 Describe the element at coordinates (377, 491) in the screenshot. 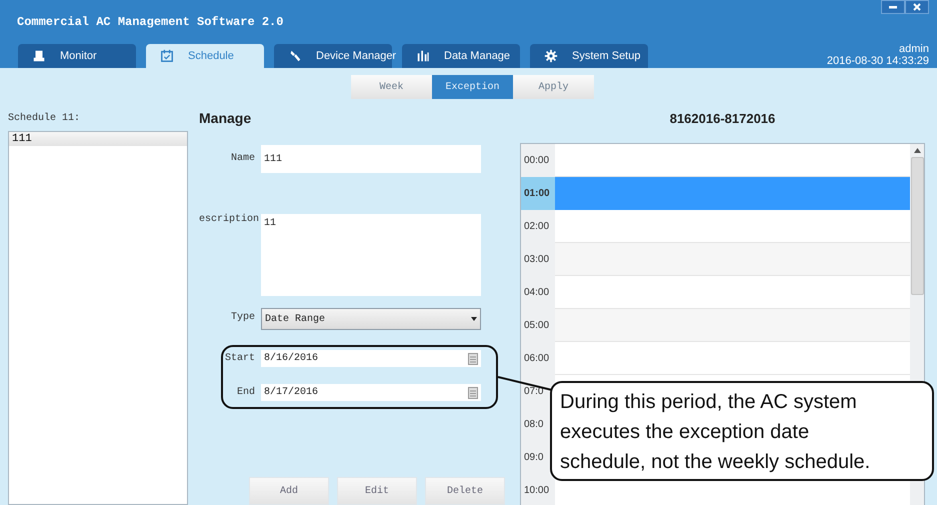

I see `action-button: Edit` at that location.